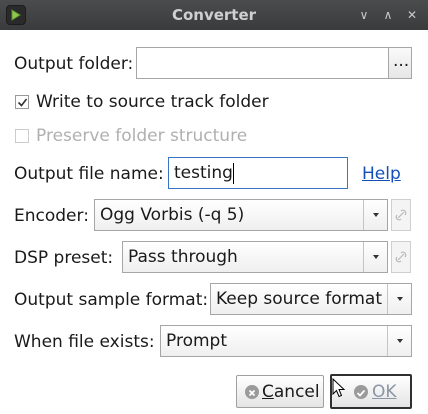  What do you see at coordinates (51, 216) in the screenshot?
I see `encoder-label: Encoder:` at bounding box center [51, 216].